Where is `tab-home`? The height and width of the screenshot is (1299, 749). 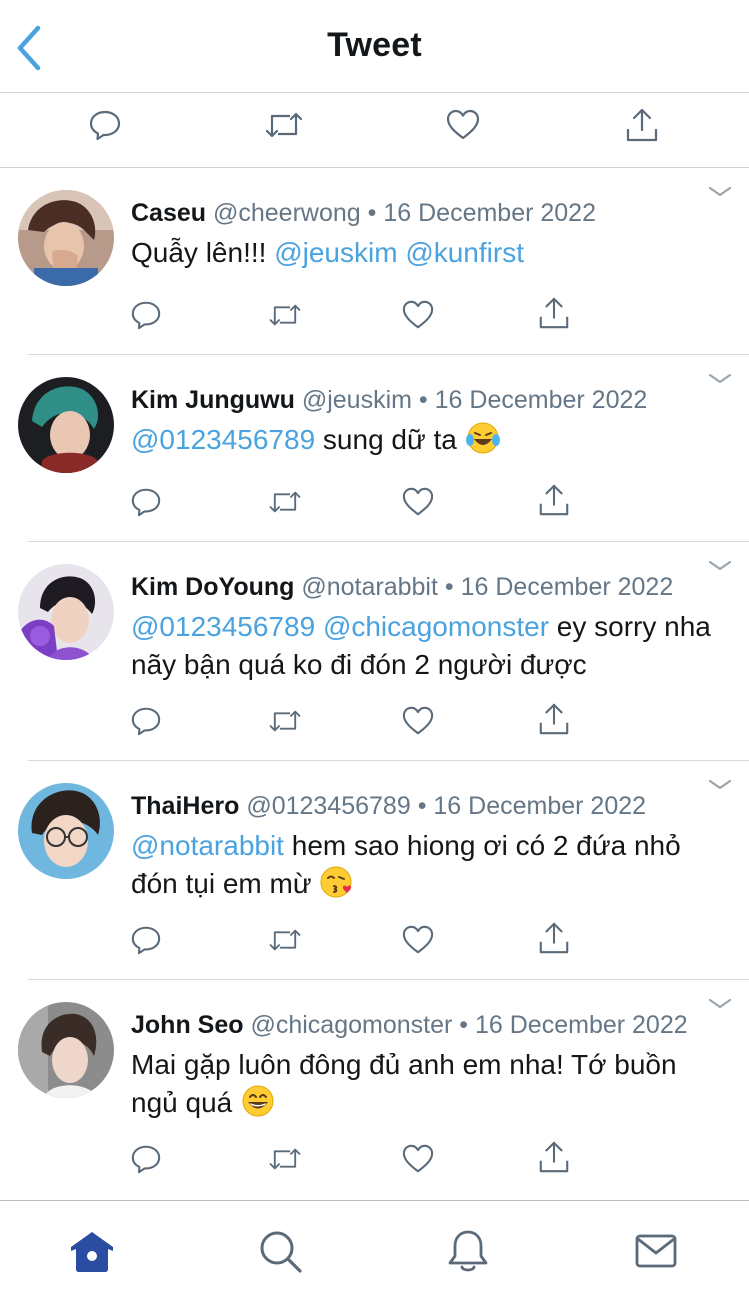
tab-home is located at coordinates (92, 1251).